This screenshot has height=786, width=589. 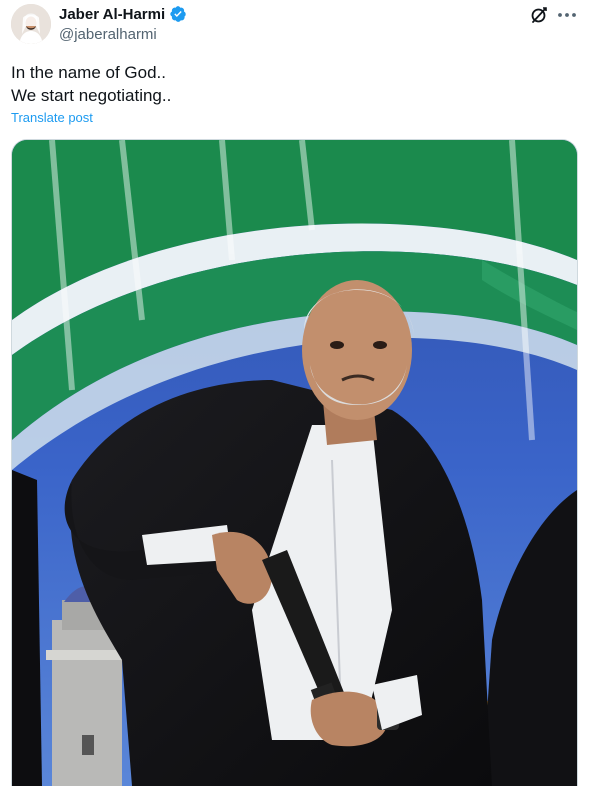 I want to click on grok-icon, so click(x=539, y=15).